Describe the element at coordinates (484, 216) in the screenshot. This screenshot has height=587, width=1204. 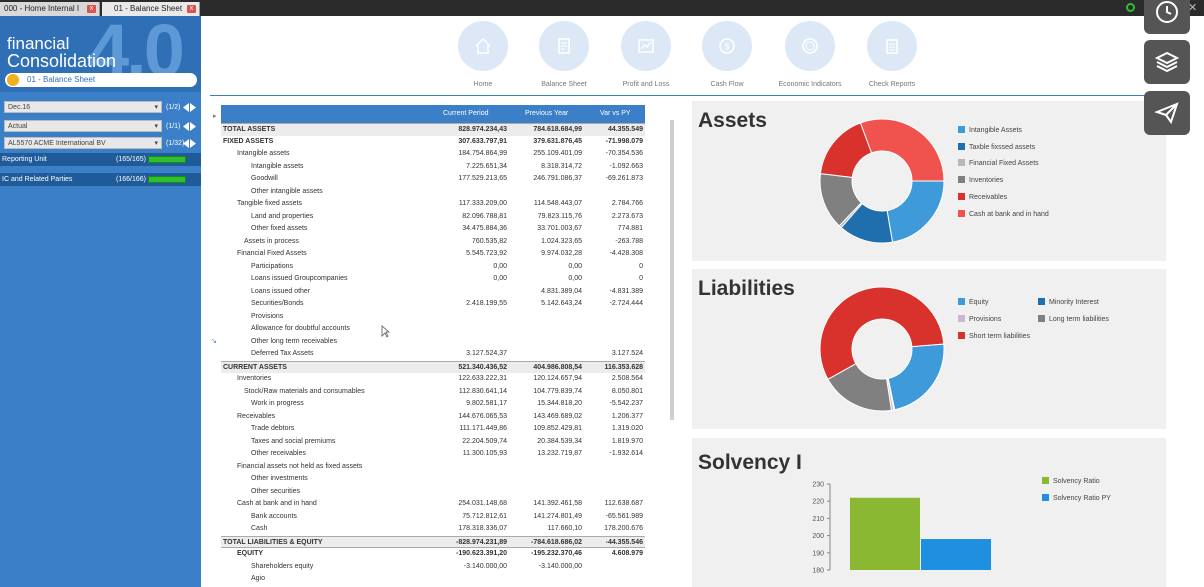
I see `cell-cp: 82.096.788,81` at that location.